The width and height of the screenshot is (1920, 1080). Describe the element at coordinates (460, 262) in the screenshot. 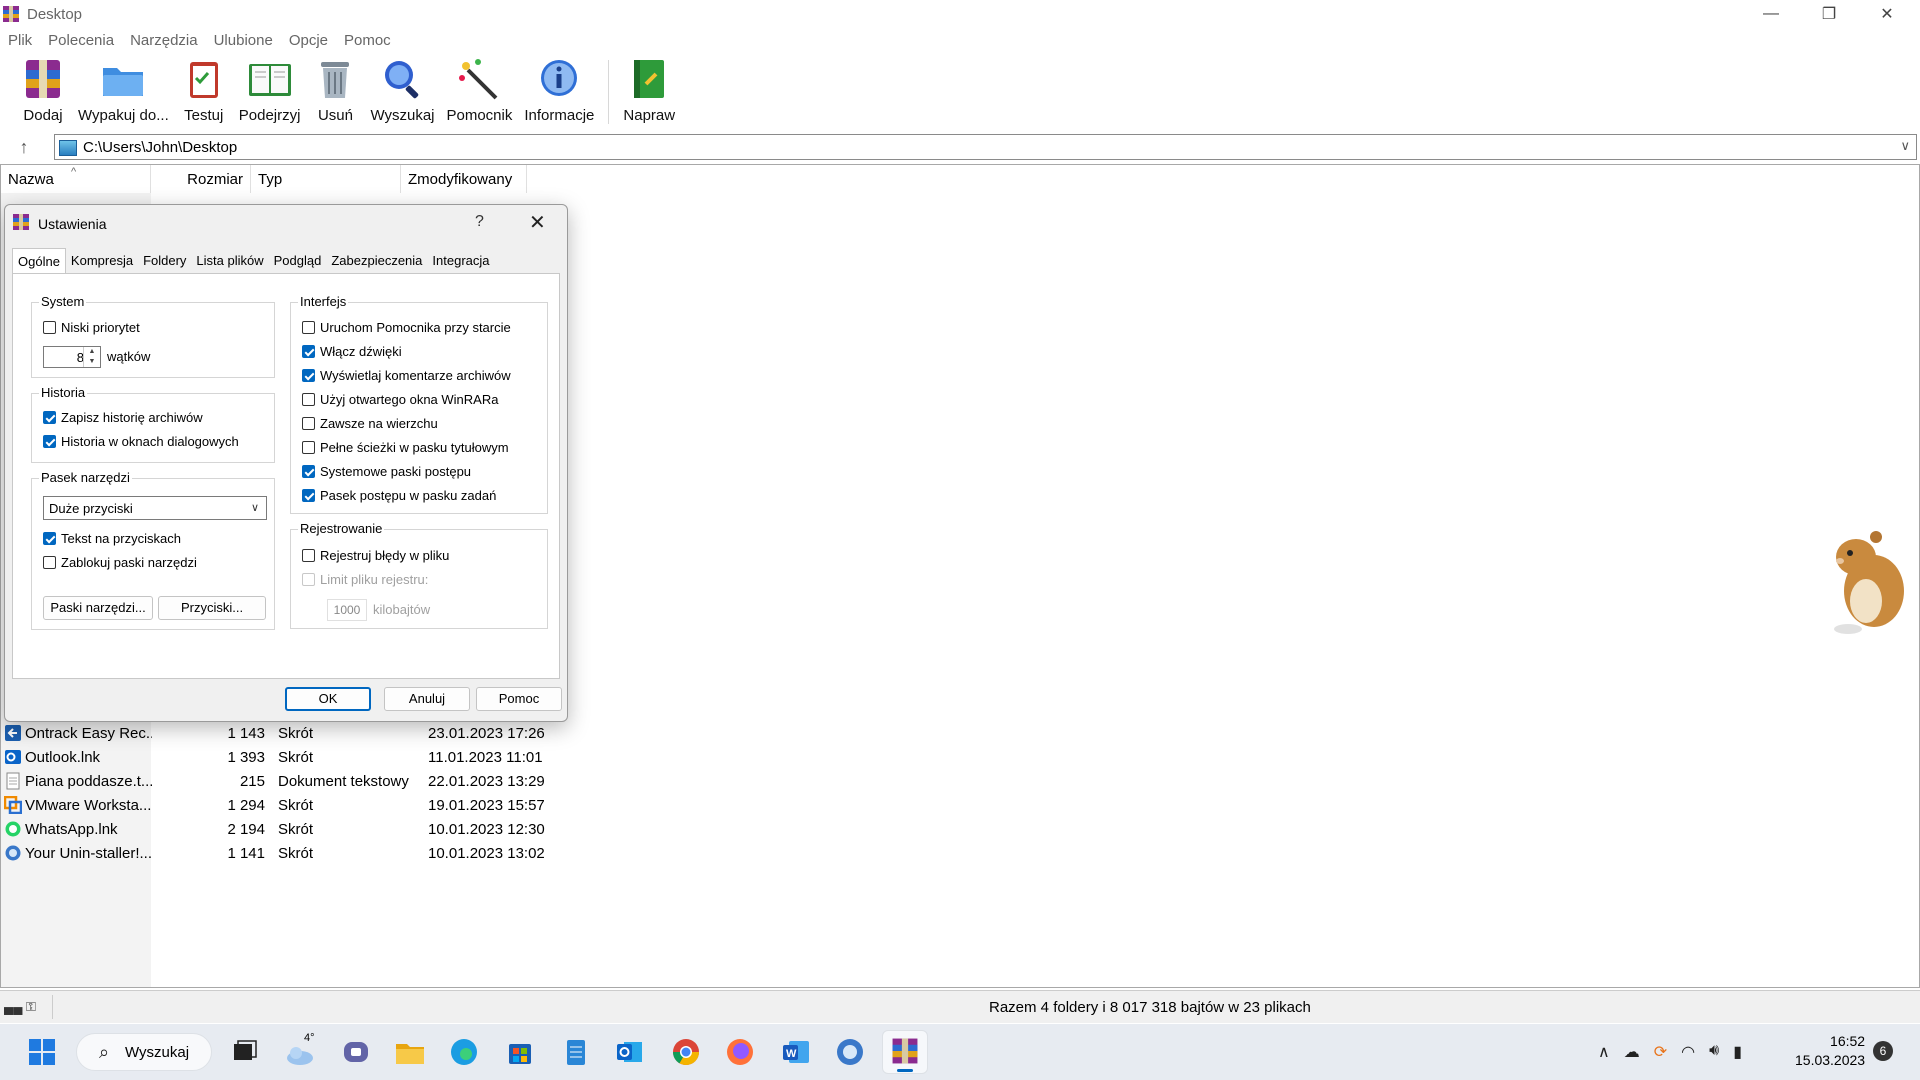

I see `tab-integration: Integracja` at that location.